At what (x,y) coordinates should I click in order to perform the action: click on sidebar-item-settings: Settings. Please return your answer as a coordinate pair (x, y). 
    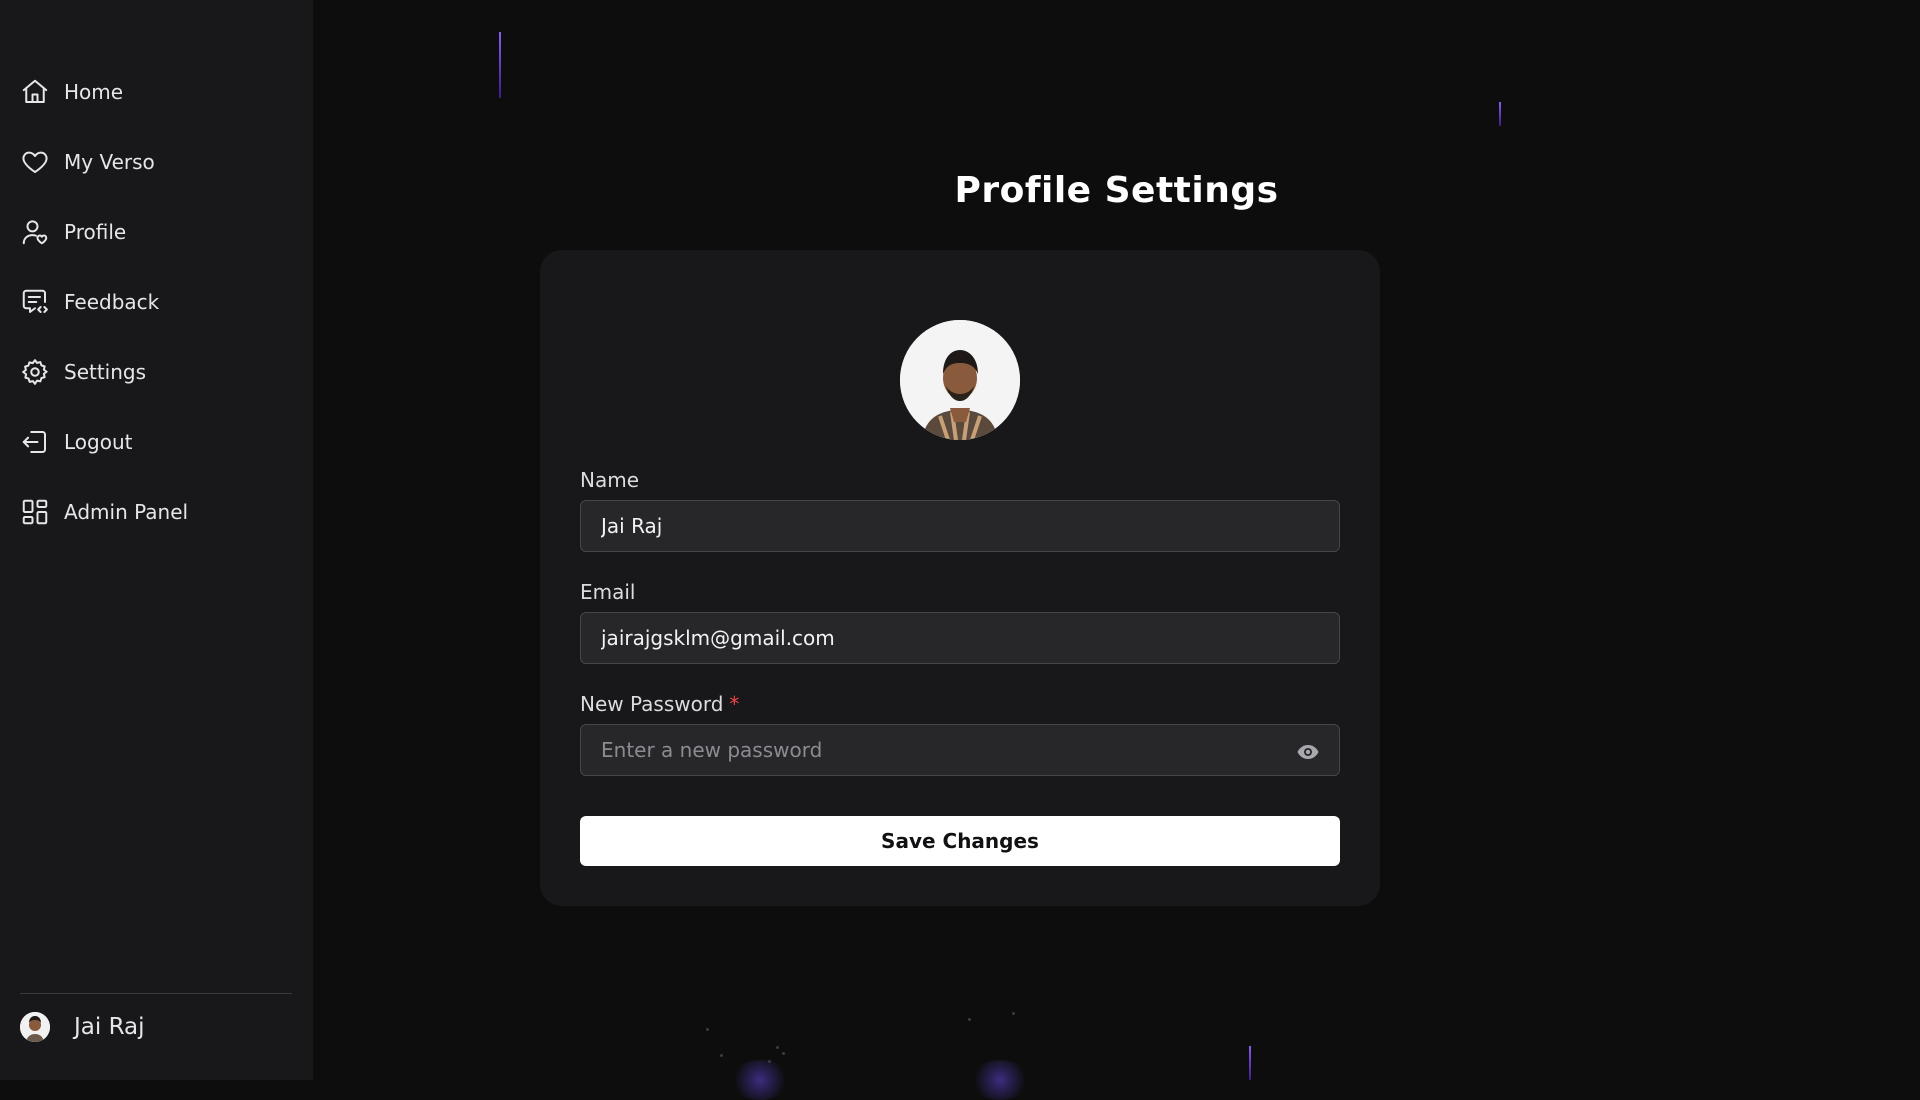
    Looking at the image, I should click on (156, 372).